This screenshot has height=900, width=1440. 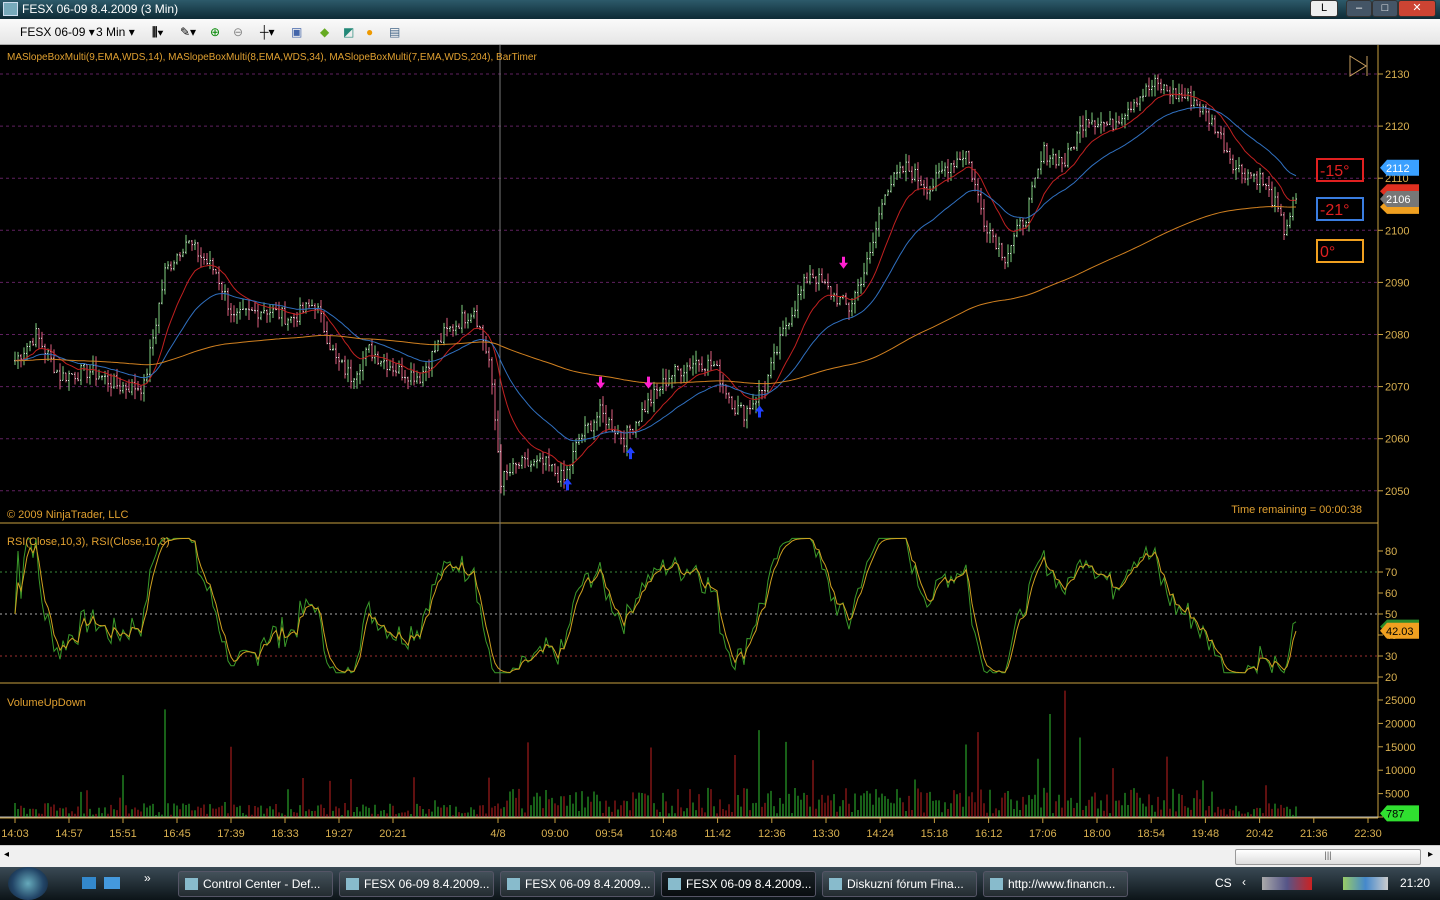 I want to click on volume-tick-label: 25000, so click(x=1400, y=701).